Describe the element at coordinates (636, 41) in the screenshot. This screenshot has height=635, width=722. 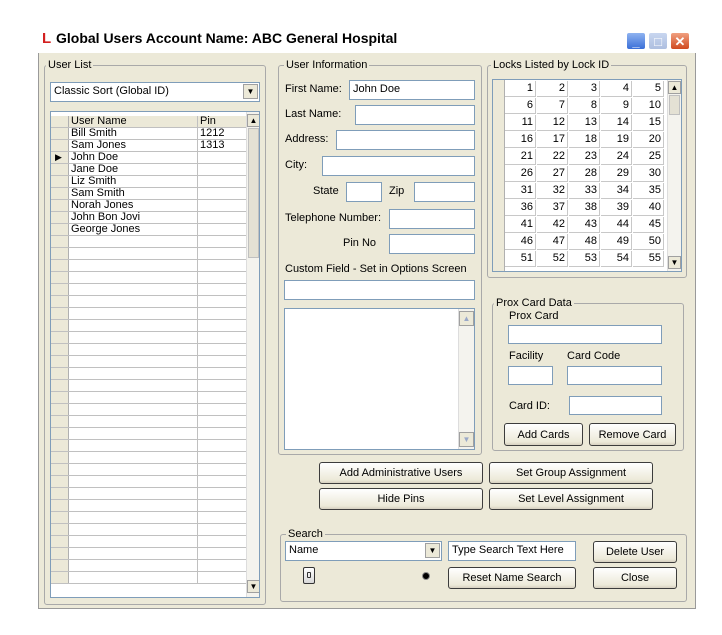
I see `minimize-button: _` at that location.